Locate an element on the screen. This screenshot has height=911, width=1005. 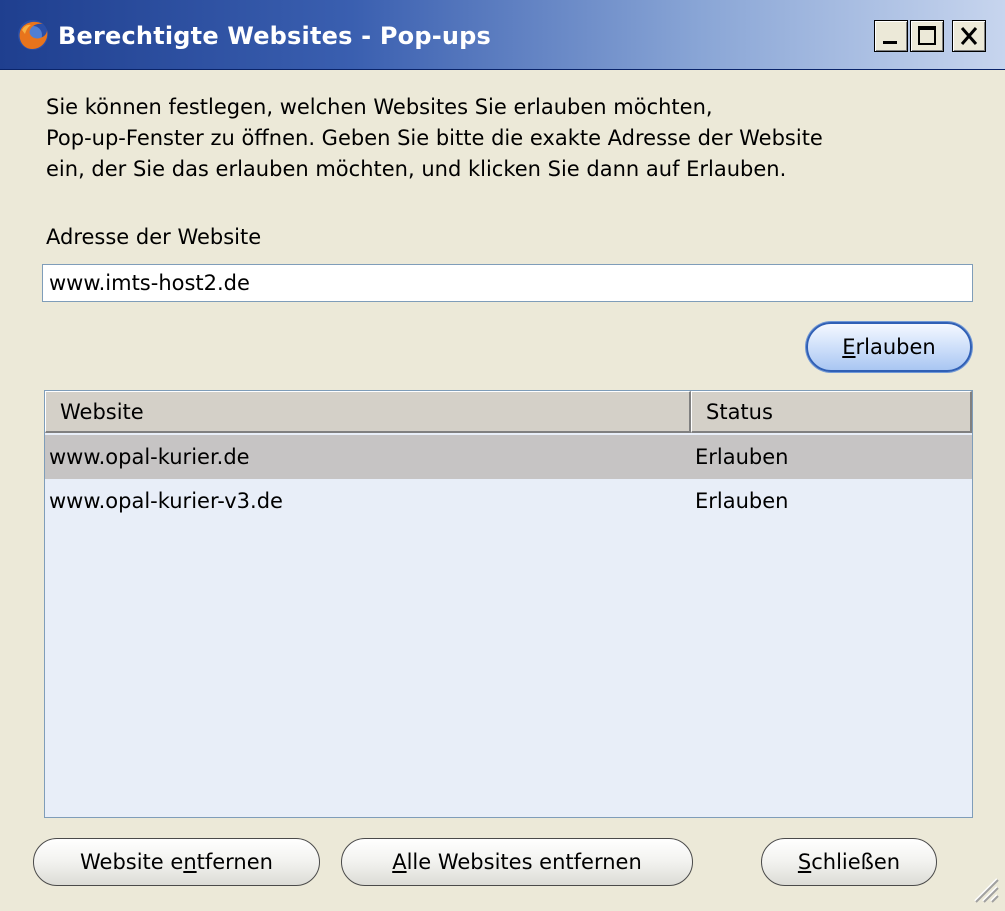
table-header: Website Status is located at coordinates (508, 412).